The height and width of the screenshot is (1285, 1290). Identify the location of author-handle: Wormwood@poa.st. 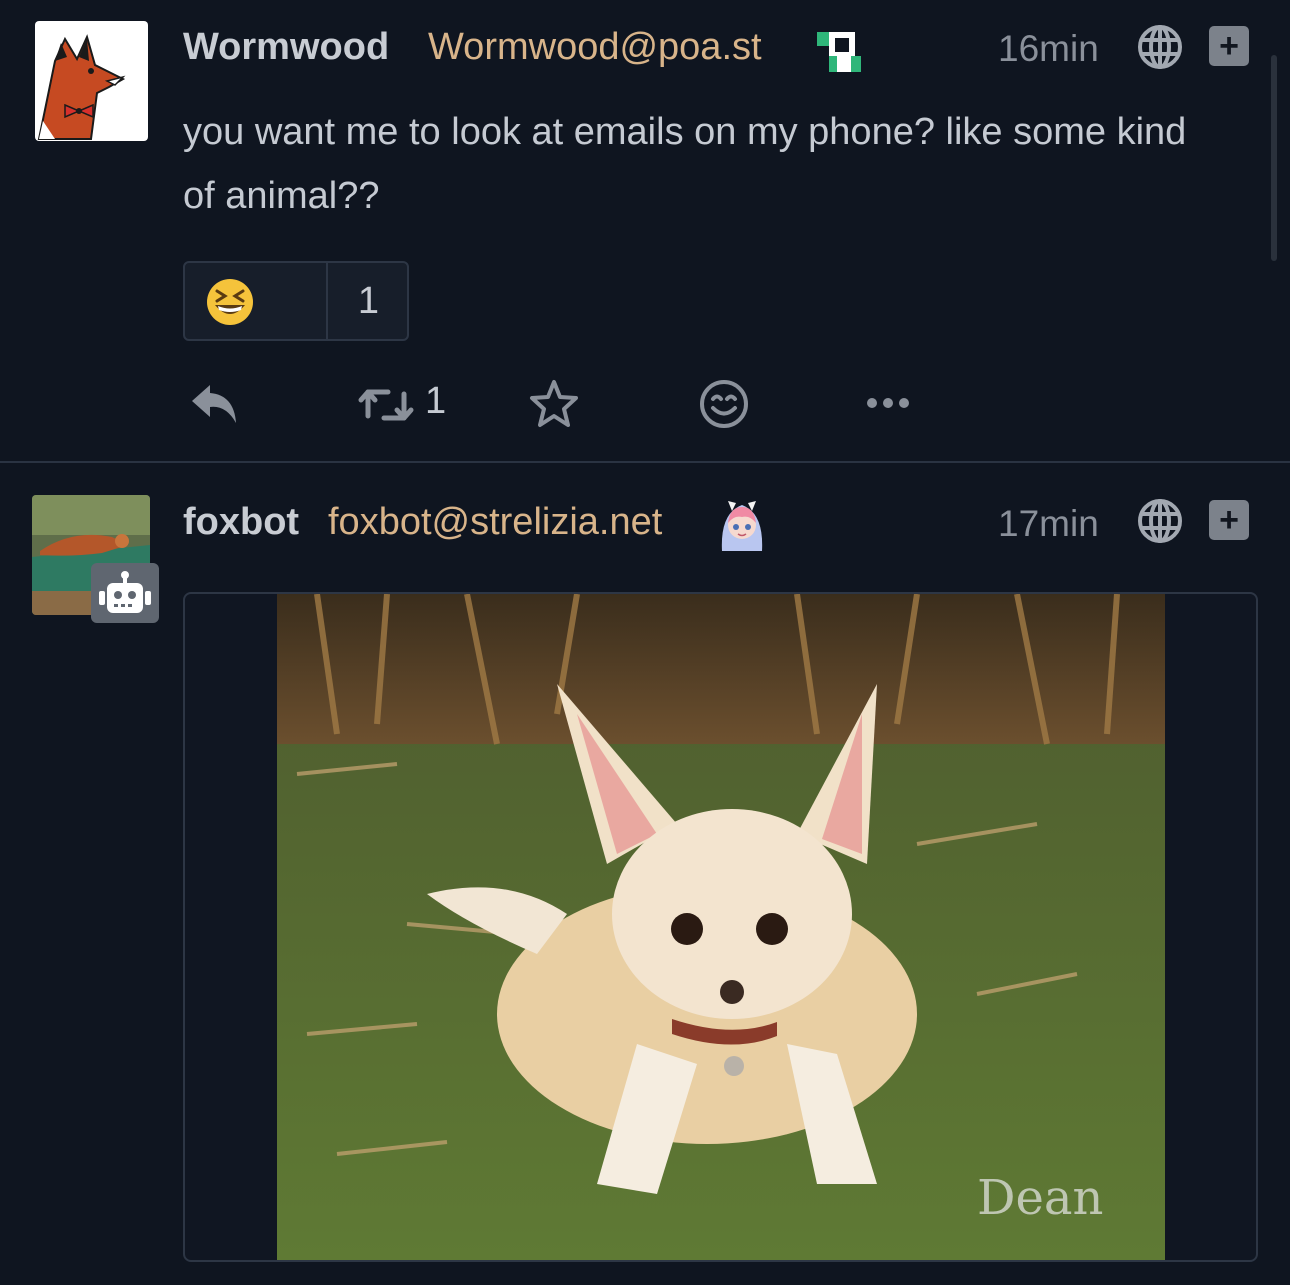
(595, 47).